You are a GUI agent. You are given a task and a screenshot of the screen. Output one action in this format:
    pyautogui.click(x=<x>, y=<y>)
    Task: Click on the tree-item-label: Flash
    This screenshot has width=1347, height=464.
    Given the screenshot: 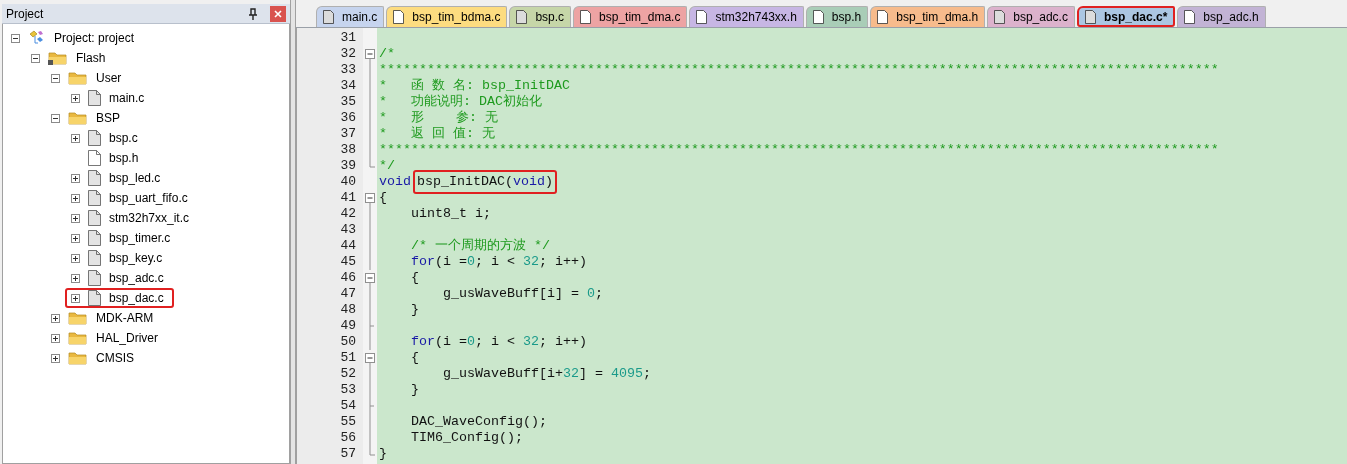 What is the action you would take?
    pyautogui.click(x=91, y=58)
    